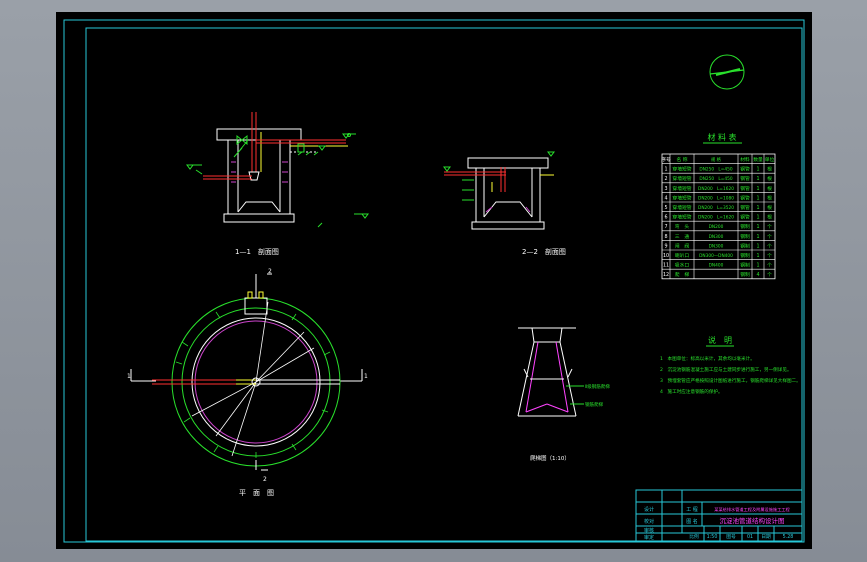 The height and width of the screenshot is (562, 867). I want to click on section-2-2-label: 2—2 剖面图, so click(544, 251).